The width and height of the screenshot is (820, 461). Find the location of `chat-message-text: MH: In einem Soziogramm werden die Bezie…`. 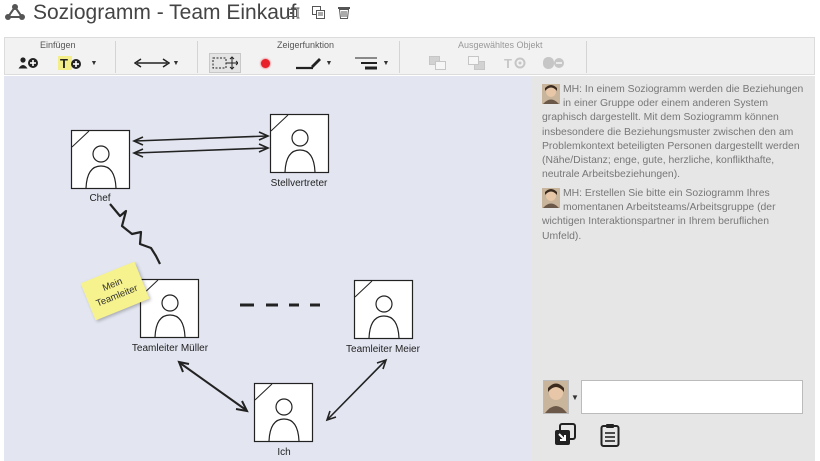

chat-message-text: MH: In einem Soziogramm werden die Bezie… is located at coordinates (673, 132).